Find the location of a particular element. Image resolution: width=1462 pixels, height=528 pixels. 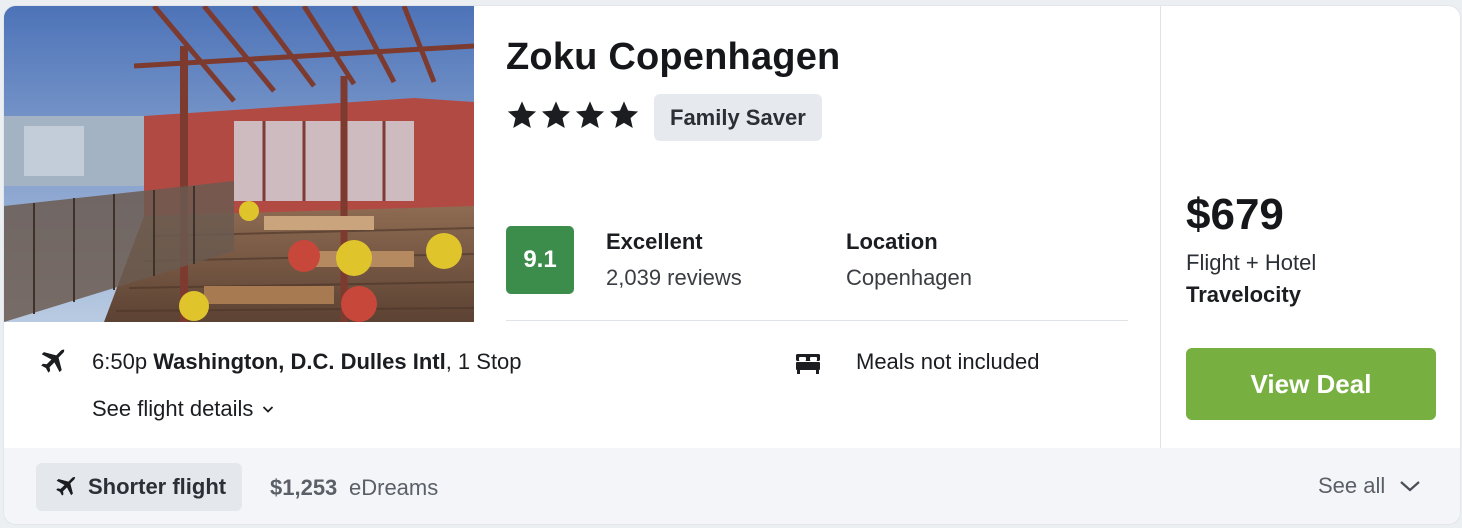

details-divider is located at coordinates (817, 320).